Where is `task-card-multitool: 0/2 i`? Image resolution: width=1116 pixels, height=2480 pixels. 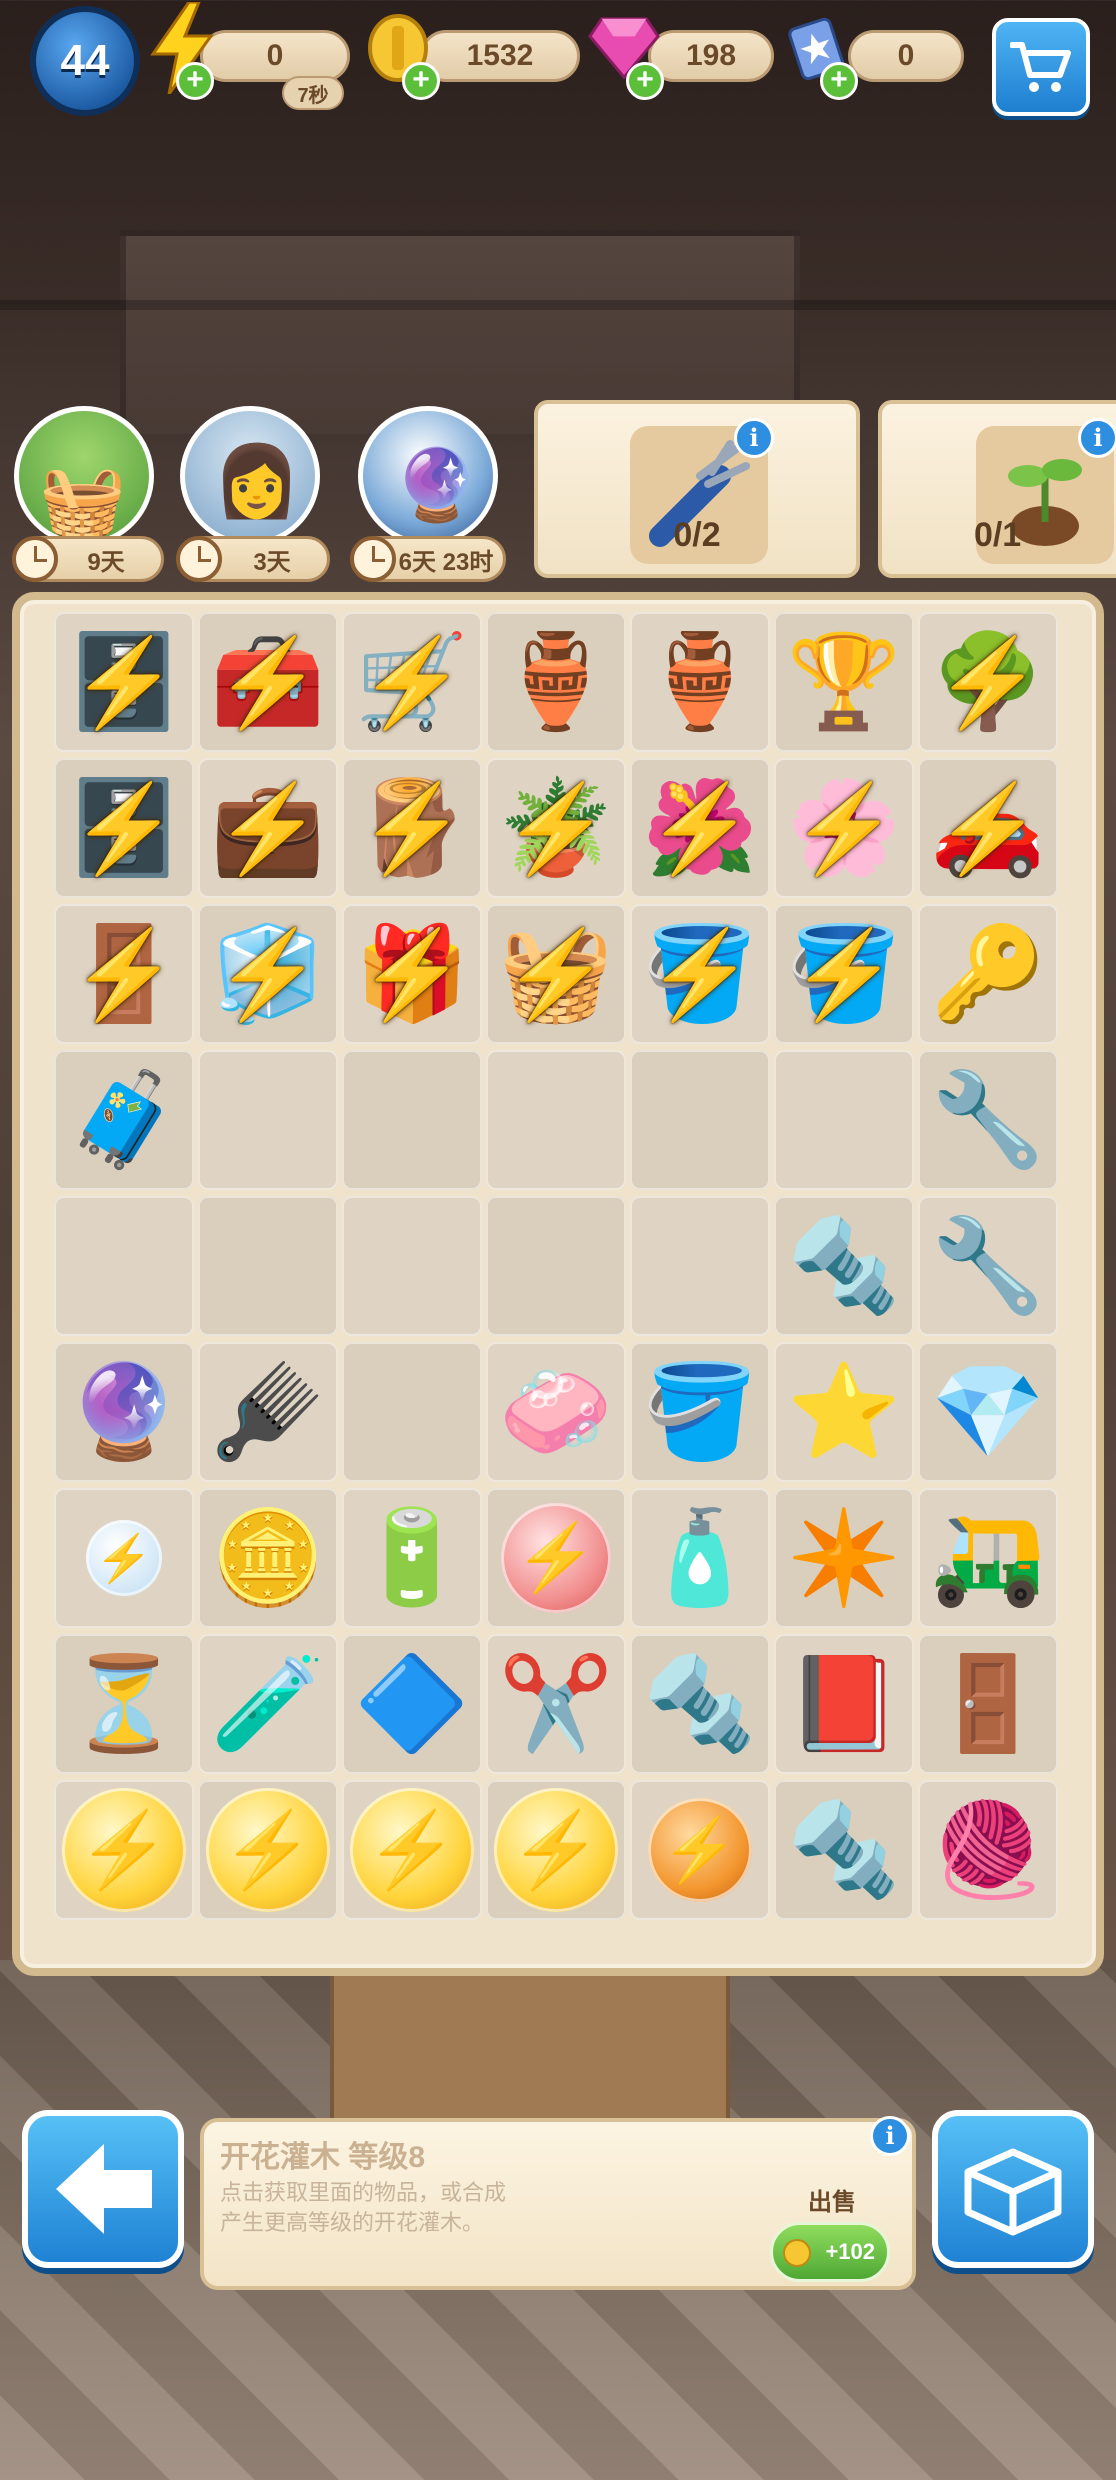 task-card-multitool: 0/2 i is located at coordinates (697, 489).